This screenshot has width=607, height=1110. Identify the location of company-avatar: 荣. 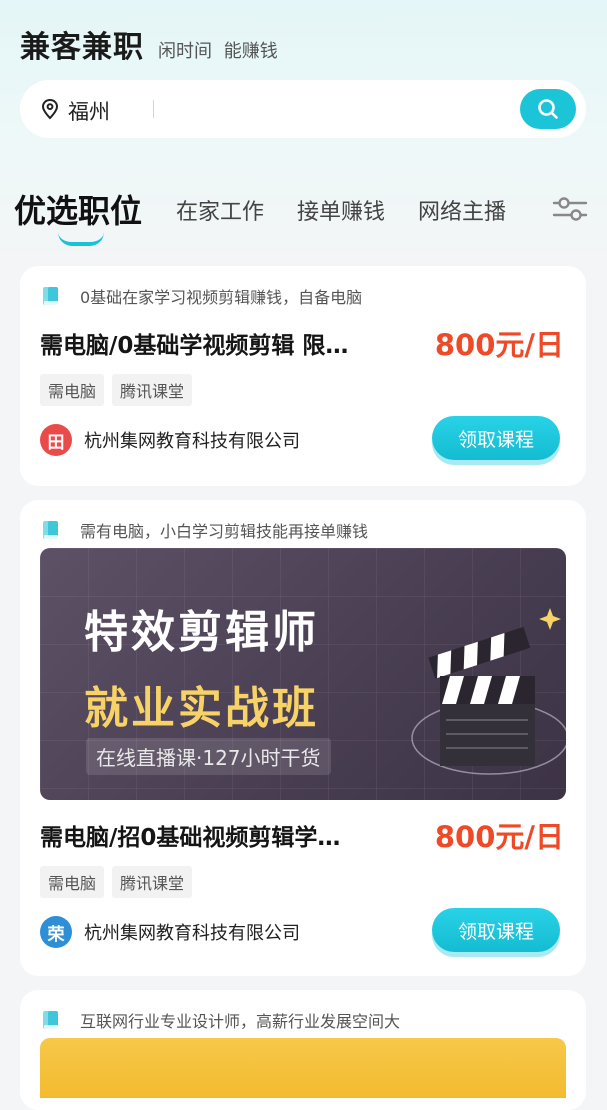
(56, 932).